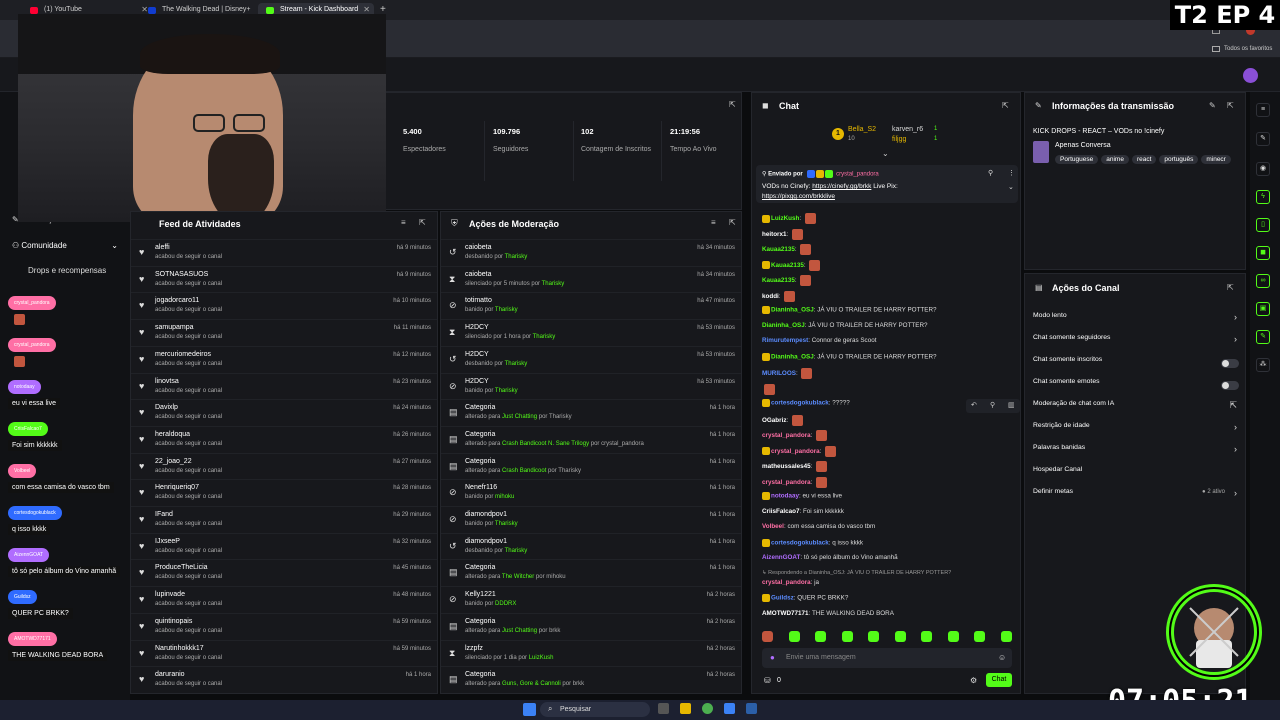 This screenshot has height=720, width=1280. I want to click on chat-username: notodaay, so click(785, 496).